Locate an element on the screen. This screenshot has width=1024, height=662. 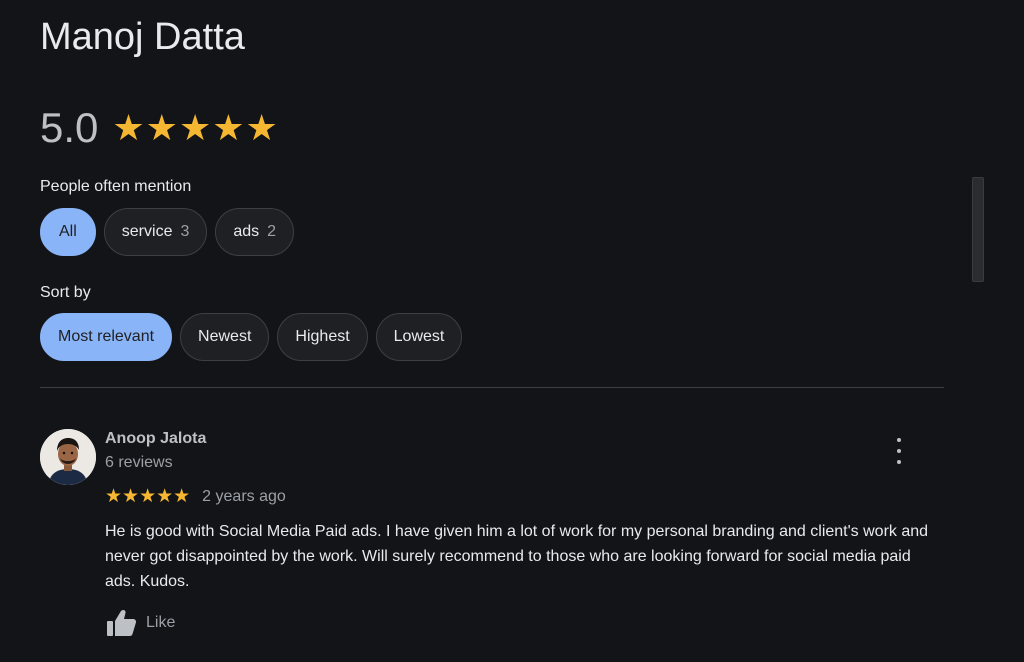
sort-highest: Highest is located at coordinates (322, 337).